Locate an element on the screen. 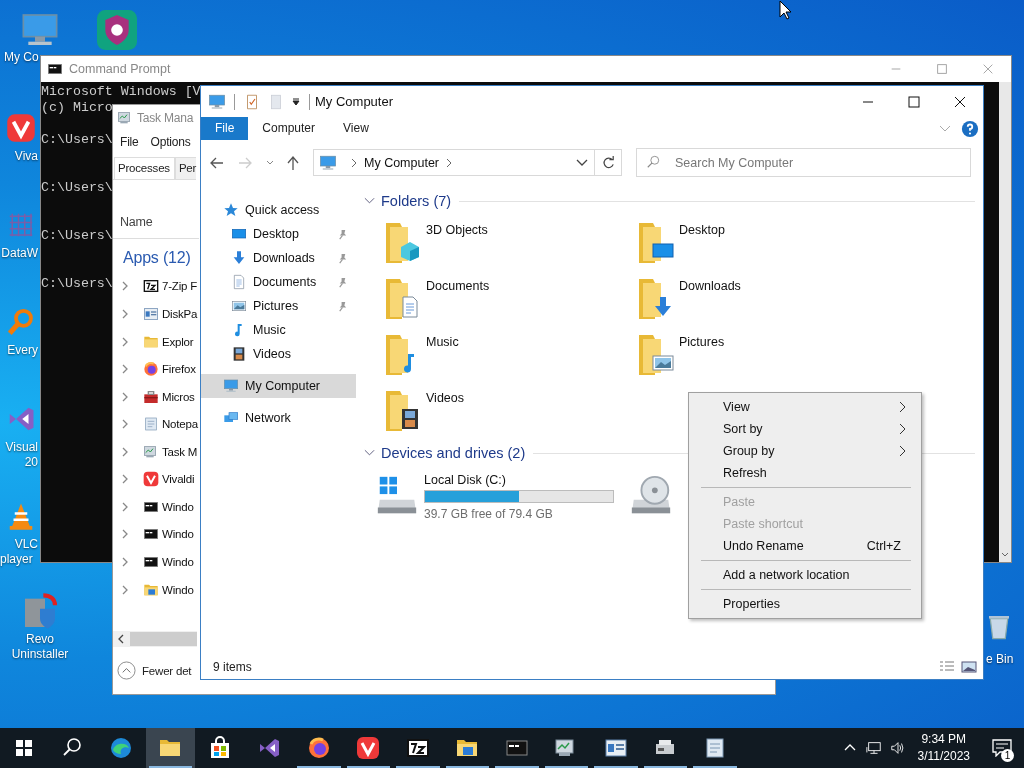 The width and height of the screenshot is (1024, 768). folder-name: Music is located at coordinates (442, 342).